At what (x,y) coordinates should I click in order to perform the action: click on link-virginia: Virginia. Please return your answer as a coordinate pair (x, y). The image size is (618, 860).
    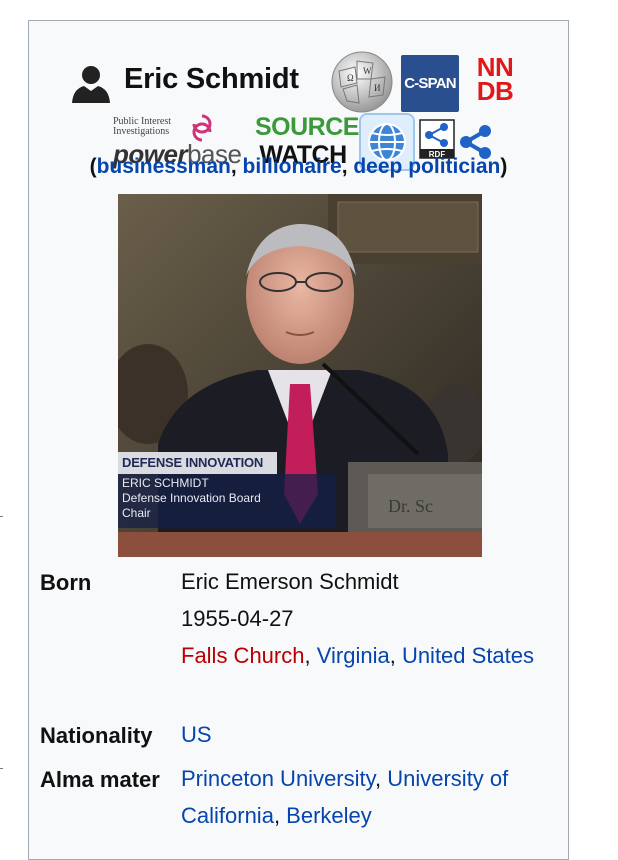
    Looking at the image, I should click on (353, 655).